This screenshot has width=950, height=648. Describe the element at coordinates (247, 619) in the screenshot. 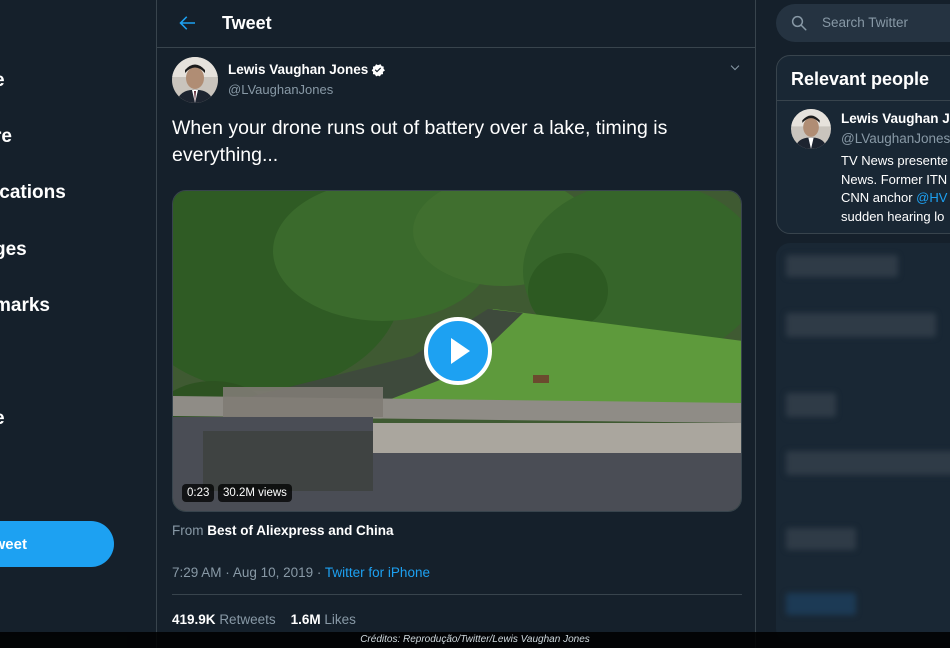

I see `retweets-label: Retweets` at that location.